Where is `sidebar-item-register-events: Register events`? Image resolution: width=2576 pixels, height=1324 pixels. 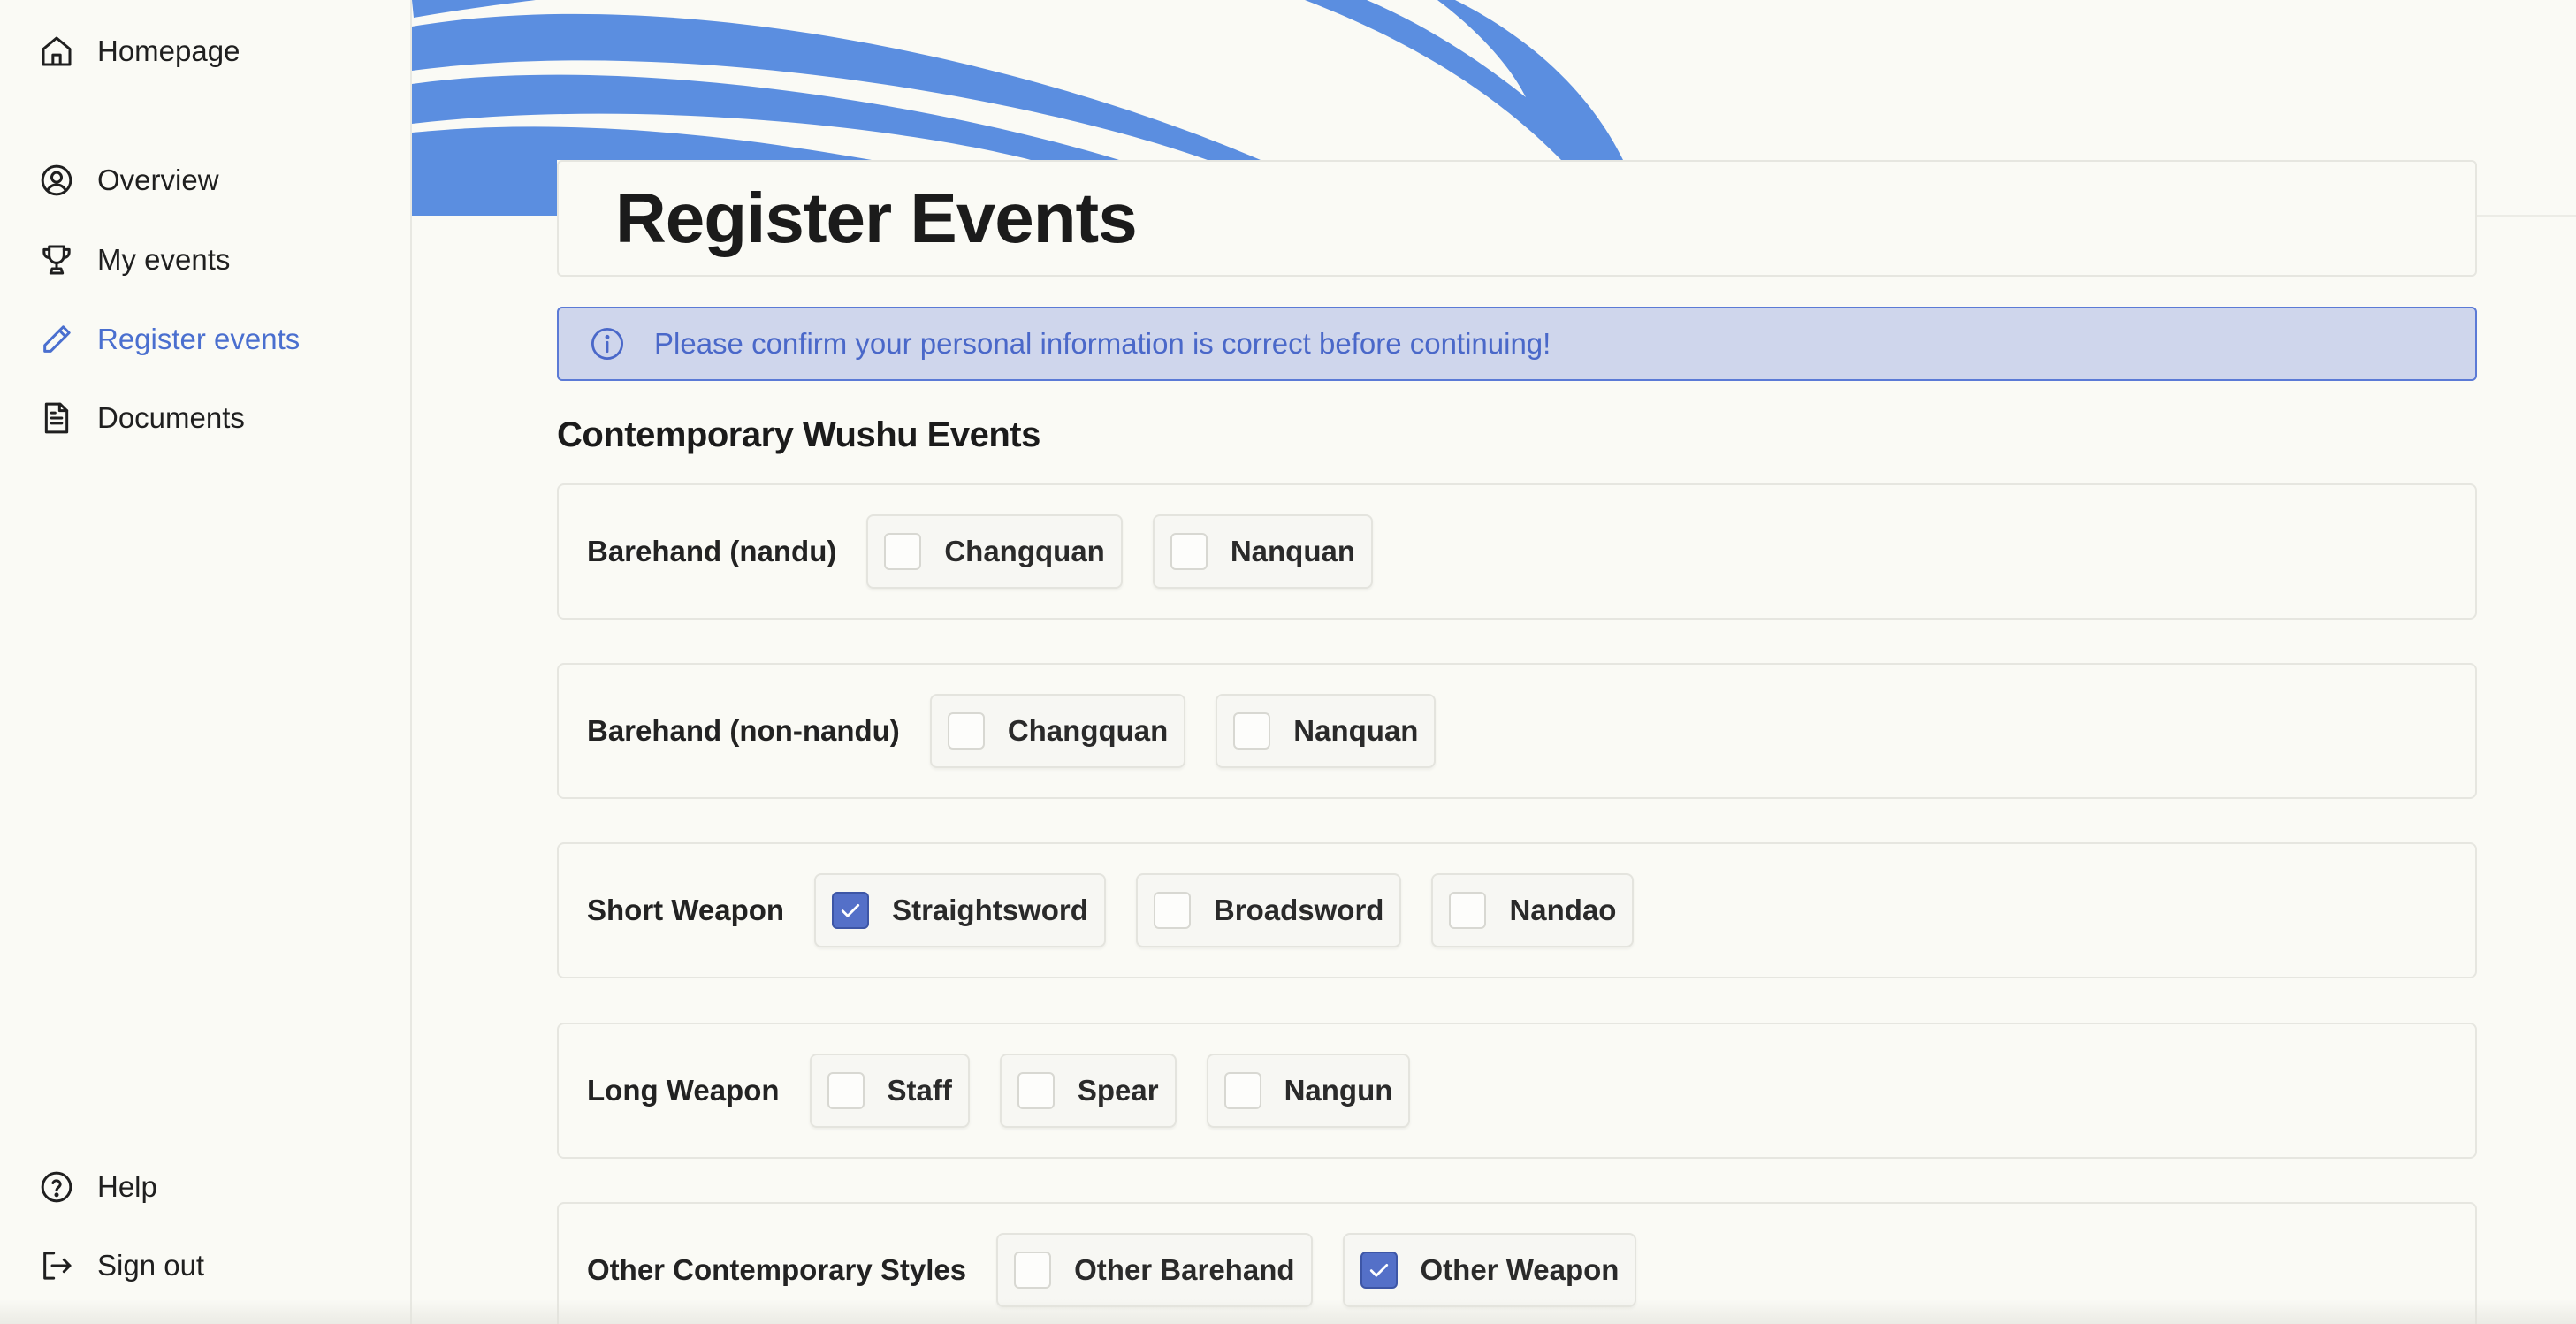 sidebar-item-register-events: Register events is located at coordinates (169, 339).